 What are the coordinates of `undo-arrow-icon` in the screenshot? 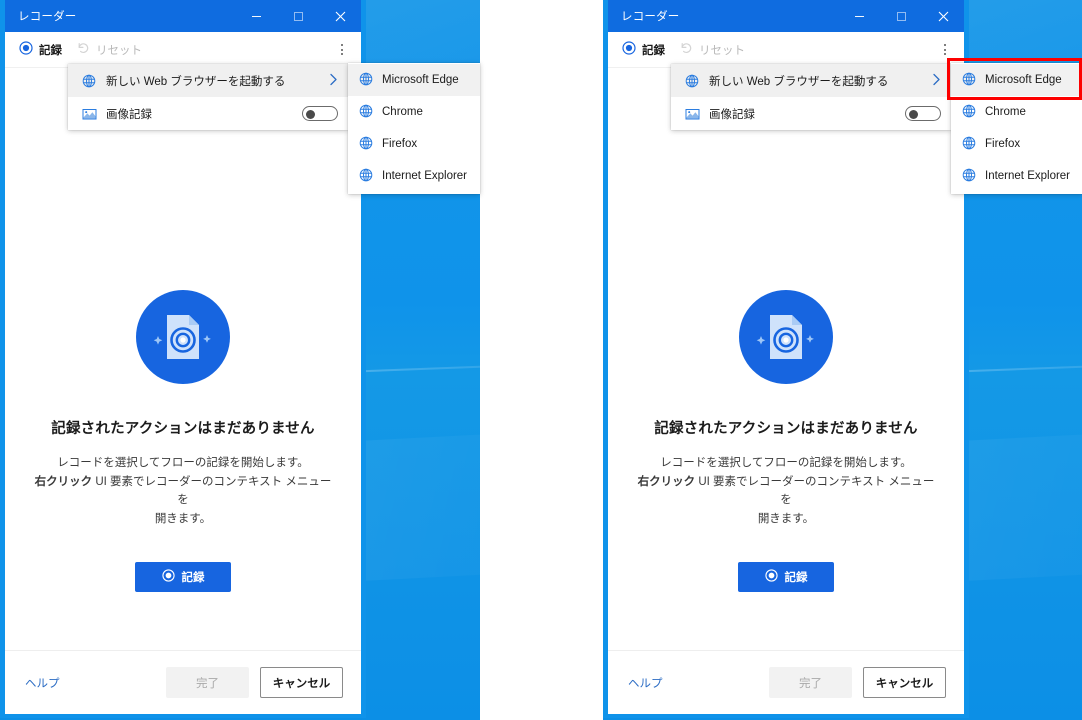 It's located at (83, 49).